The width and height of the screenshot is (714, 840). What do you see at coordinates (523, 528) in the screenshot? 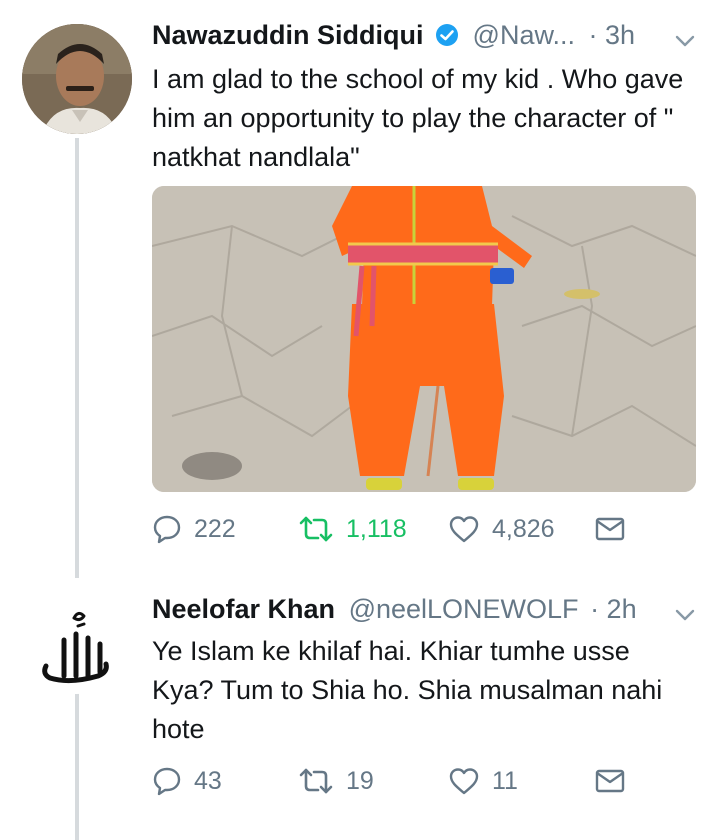
I see `like-count: 4,826` at bounding box center [523, 528].